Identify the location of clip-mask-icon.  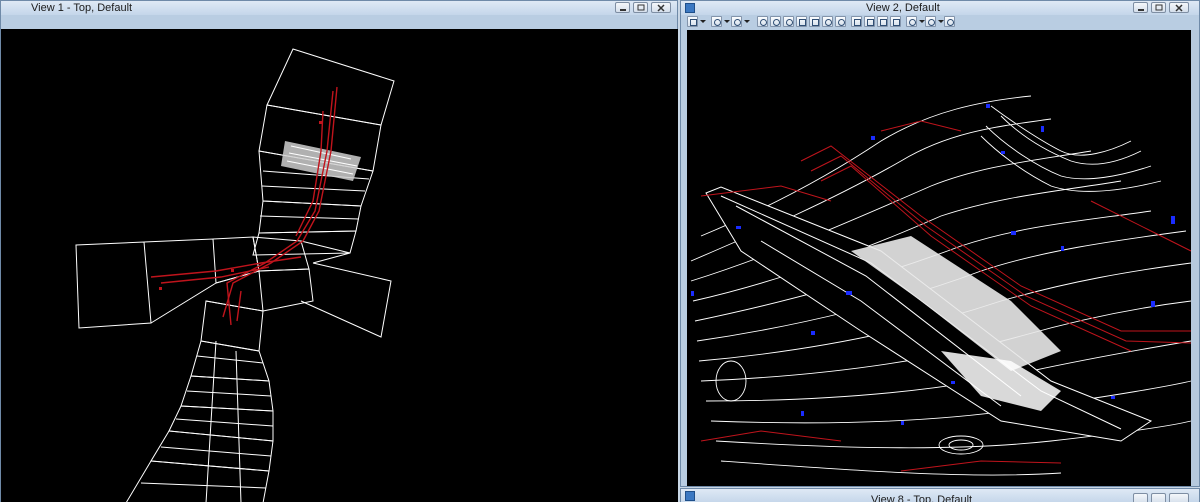
(930, 21).